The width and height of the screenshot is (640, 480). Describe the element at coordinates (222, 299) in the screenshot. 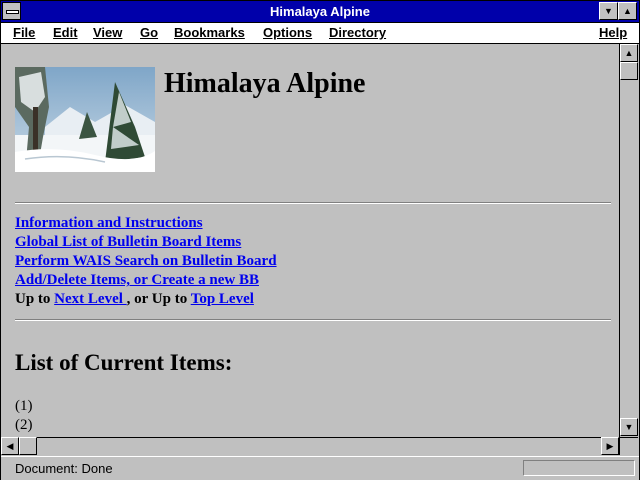

I see `link-top-level: Top Level` at that location.